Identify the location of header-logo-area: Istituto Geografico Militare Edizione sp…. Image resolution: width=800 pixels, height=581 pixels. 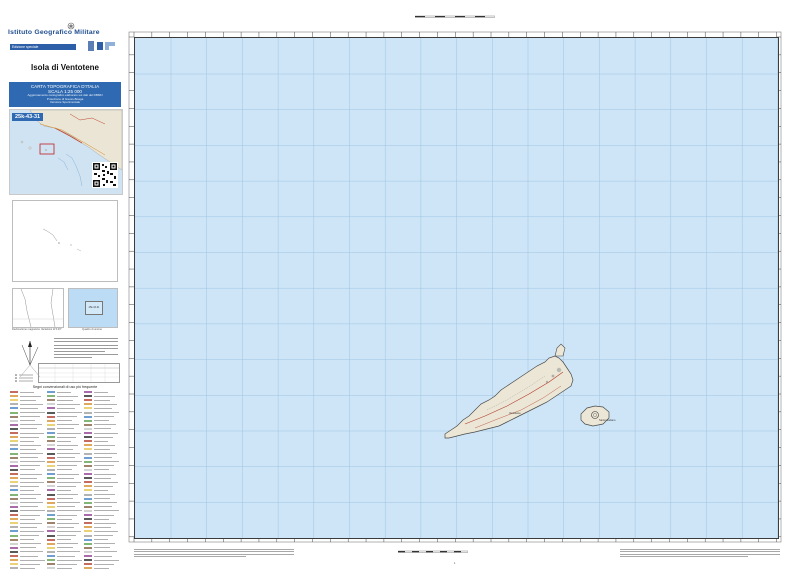
(65, 39).